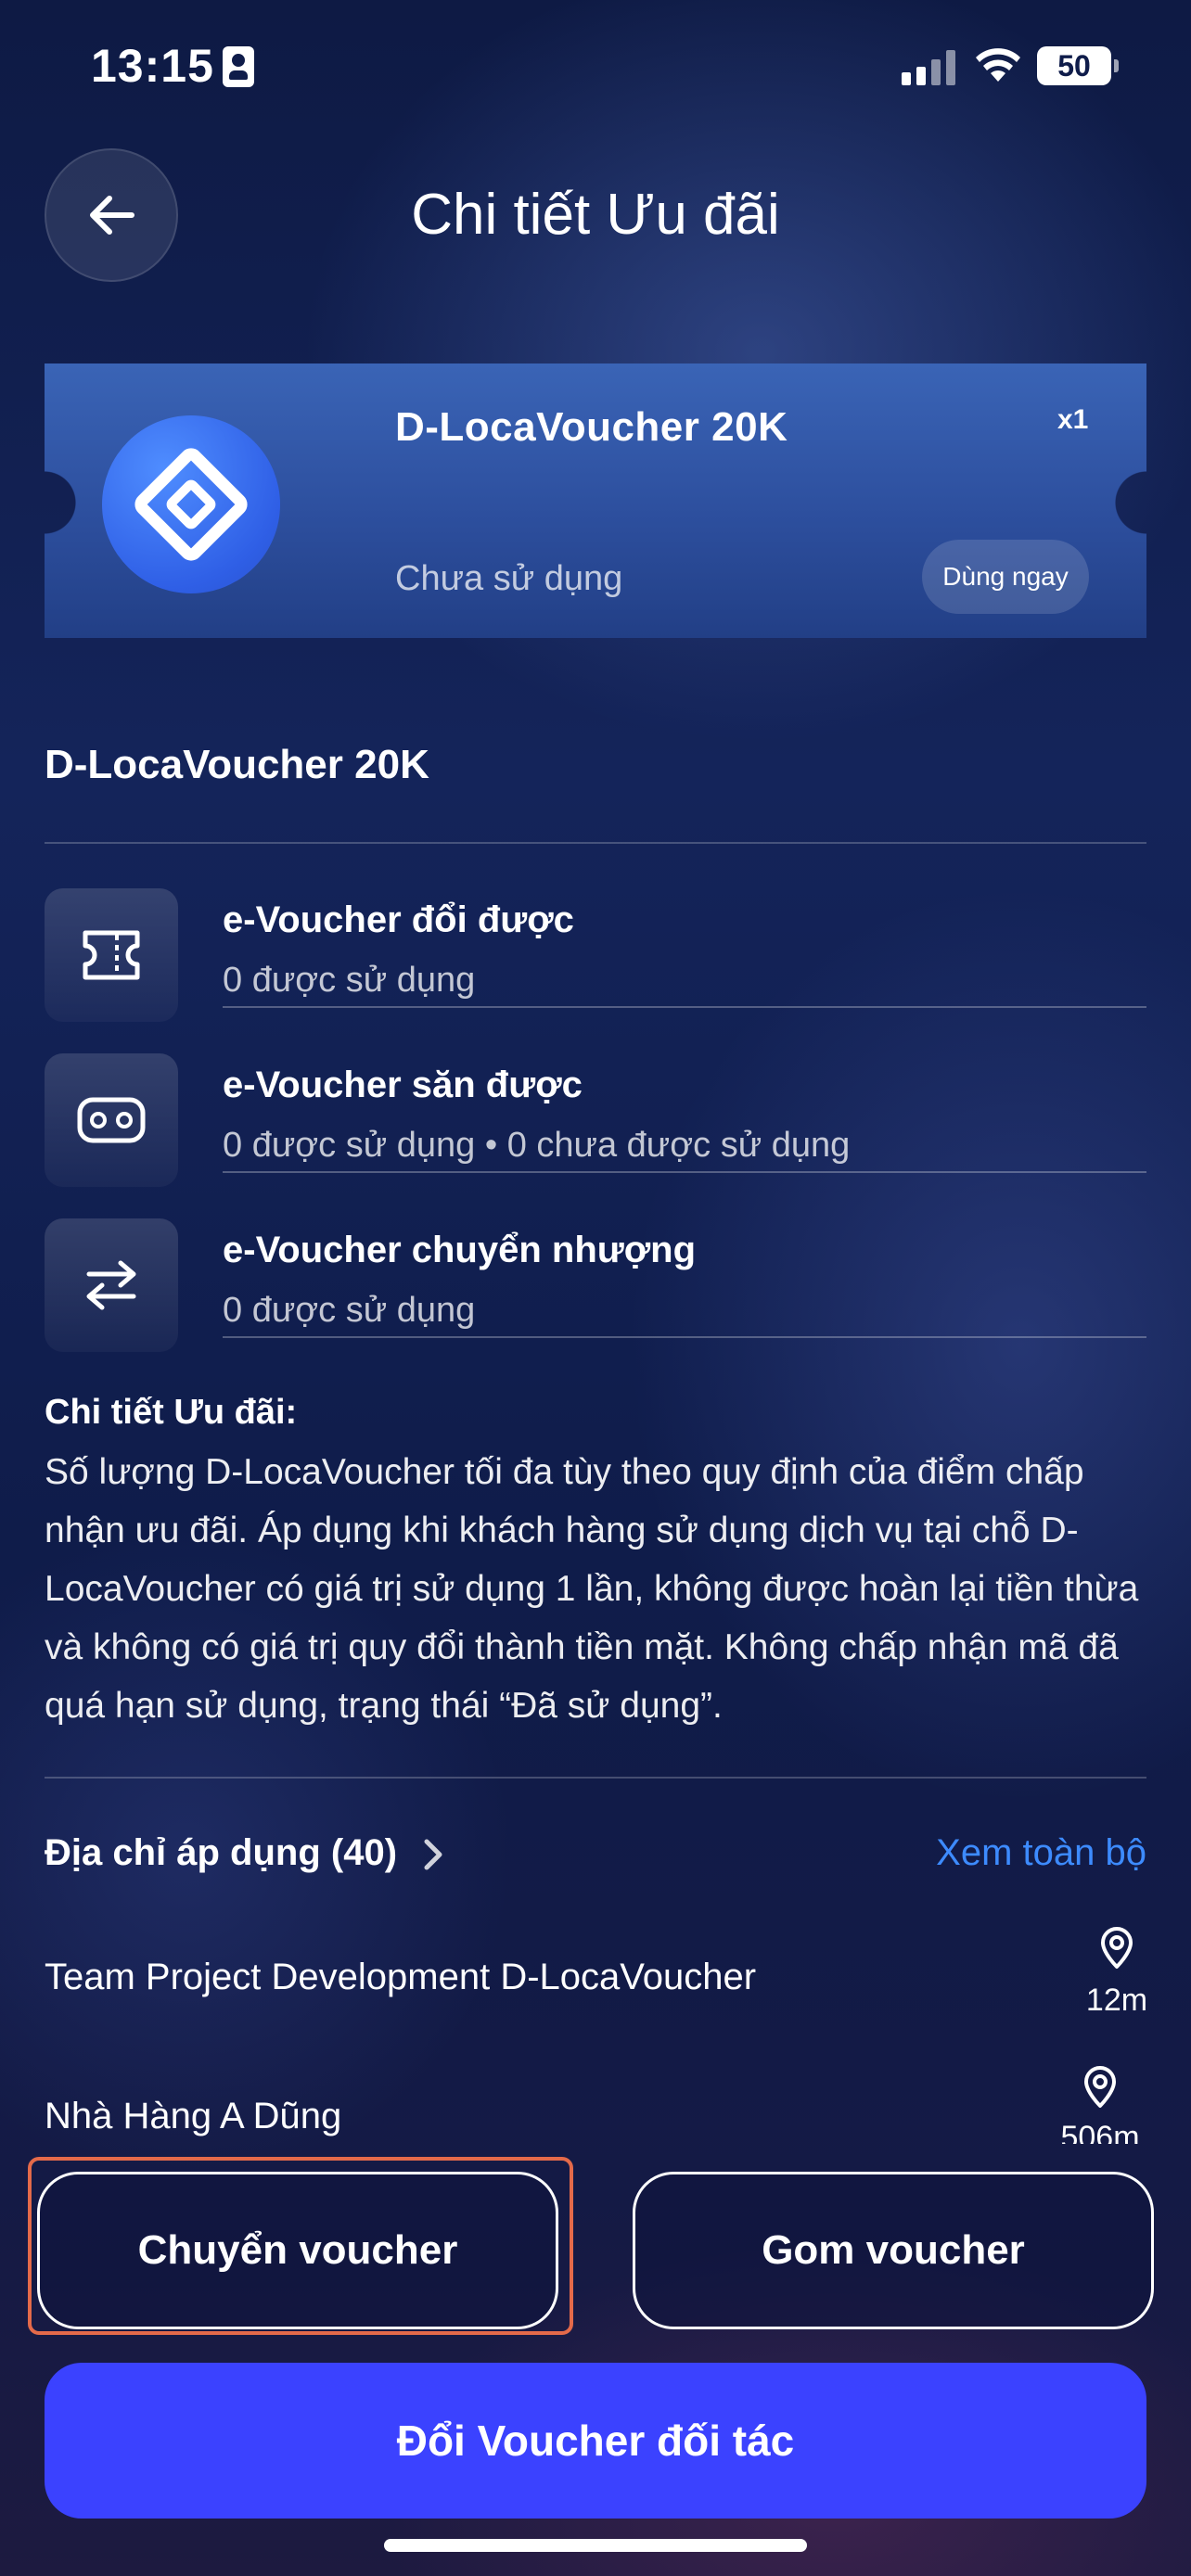 This screenshot has height=2576, width=1191. I want to click on ticket-icon, so click(111, 955).